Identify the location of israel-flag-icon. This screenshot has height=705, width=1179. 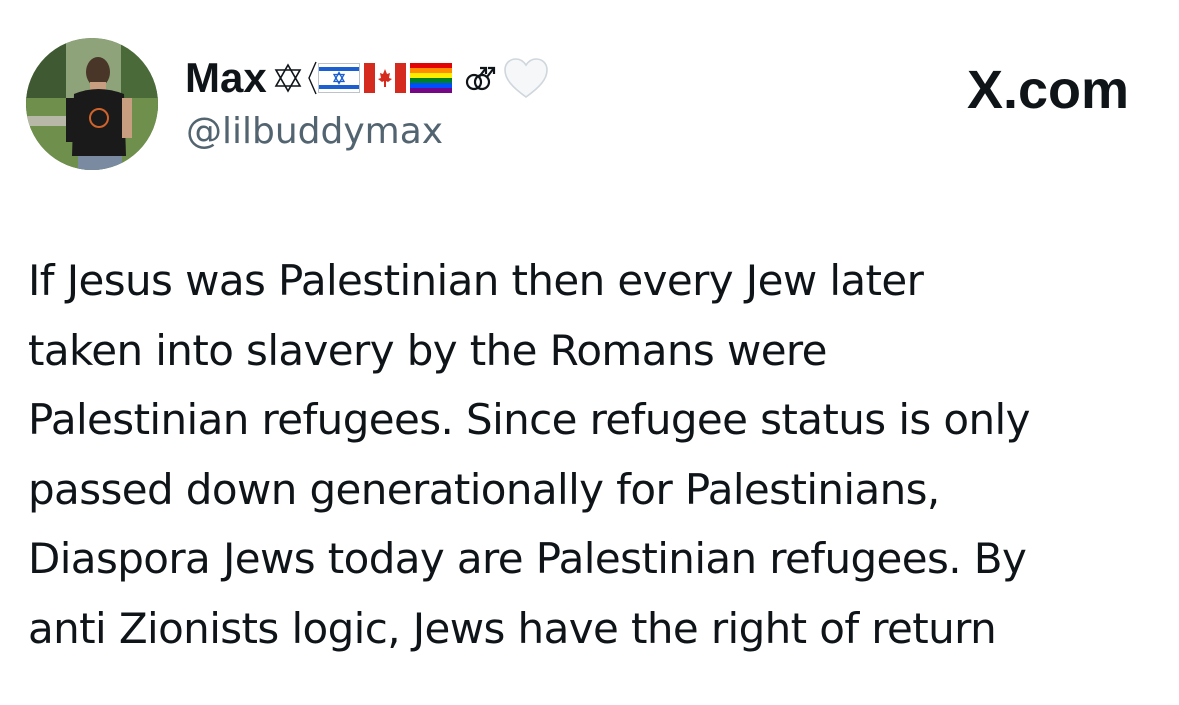
(338, 78).